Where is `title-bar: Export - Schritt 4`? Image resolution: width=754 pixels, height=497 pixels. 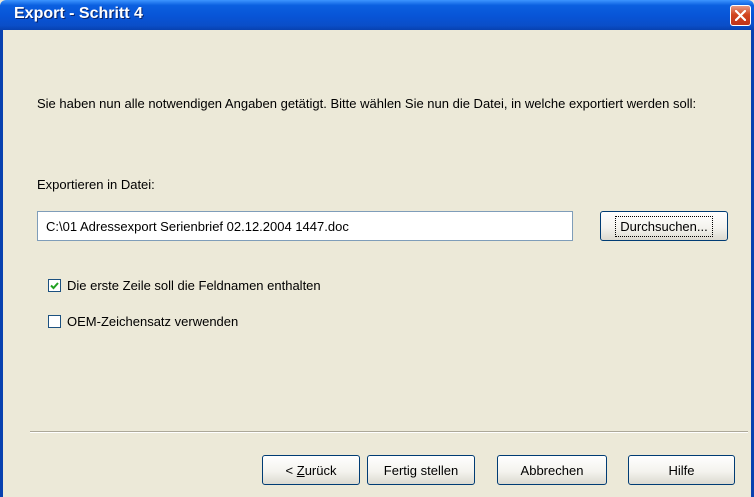
title-bar: Export - Schritt 4 is located at coordinates (377, 15).